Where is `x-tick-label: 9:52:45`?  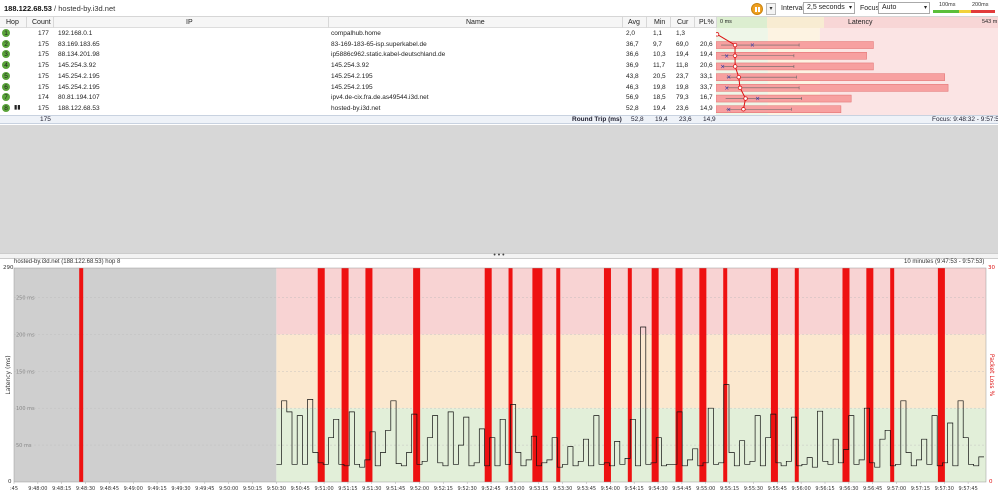
x-tick-label: 9:52:45 is located at coordinates (490, 489).